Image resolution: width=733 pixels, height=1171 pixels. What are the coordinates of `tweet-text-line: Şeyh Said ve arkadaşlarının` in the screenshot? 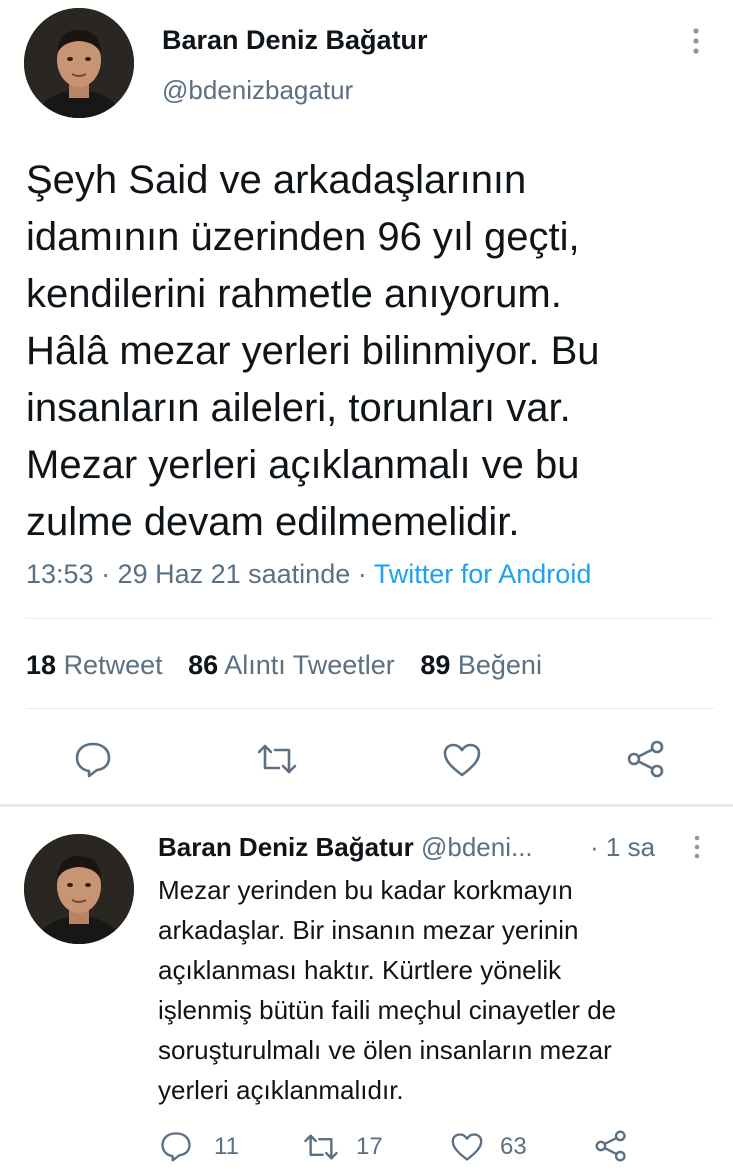 It's located at (276, 180).